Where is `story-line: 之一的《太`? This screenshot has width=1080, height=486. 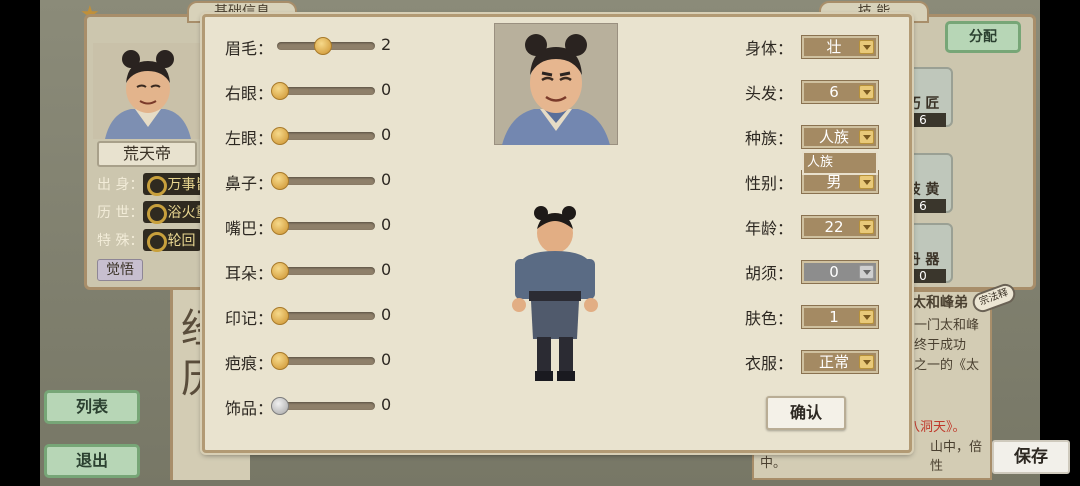
story-line: 之一的《太 is located at coordinates (947, 365).